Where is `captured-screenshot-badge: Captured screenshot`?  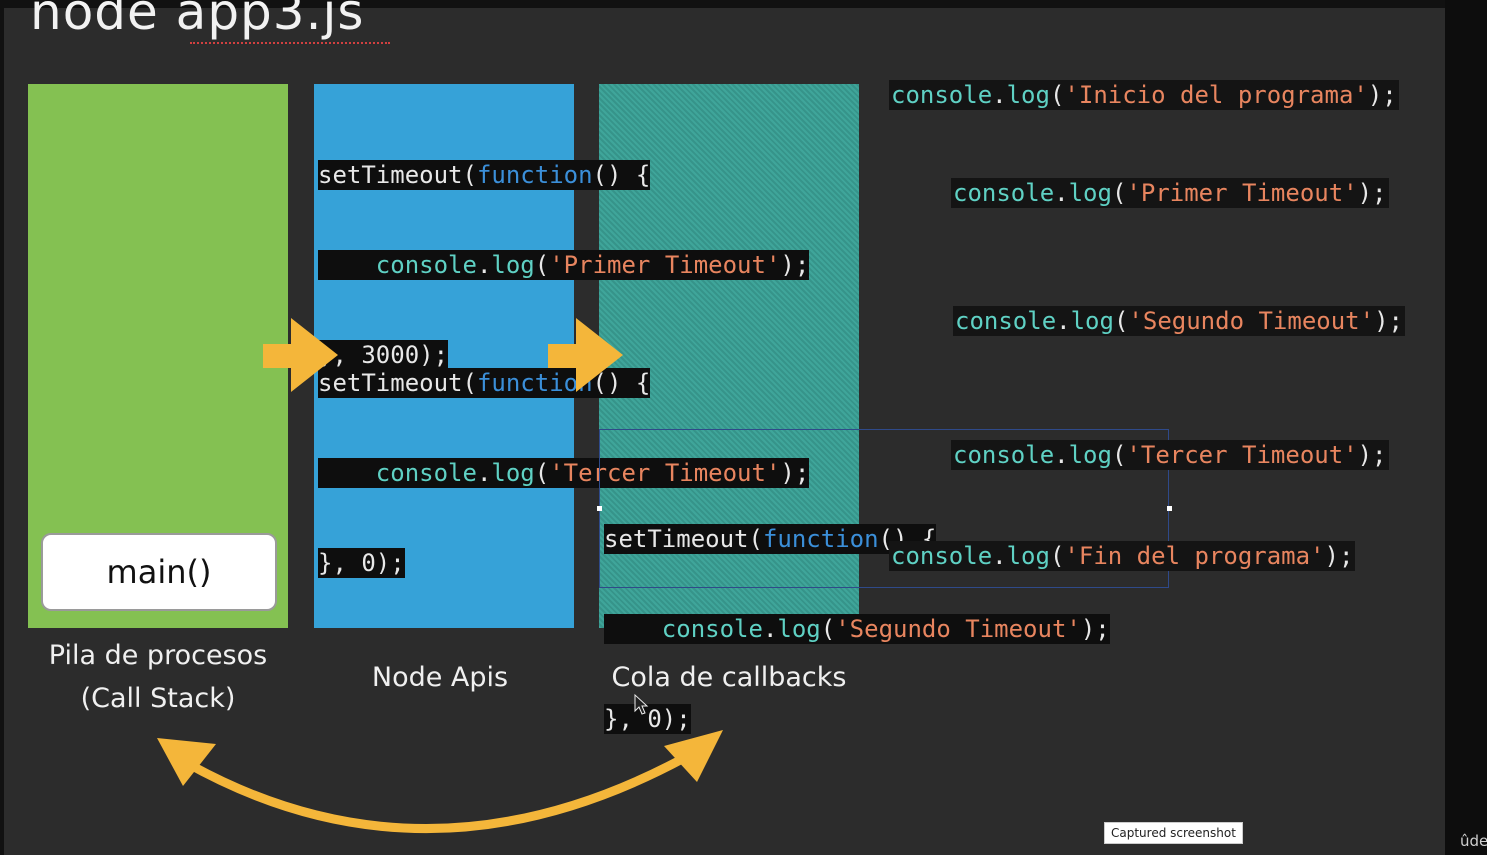 captured-screenshot-badge: Captured screenshot is located at coordinates (1173, 833).